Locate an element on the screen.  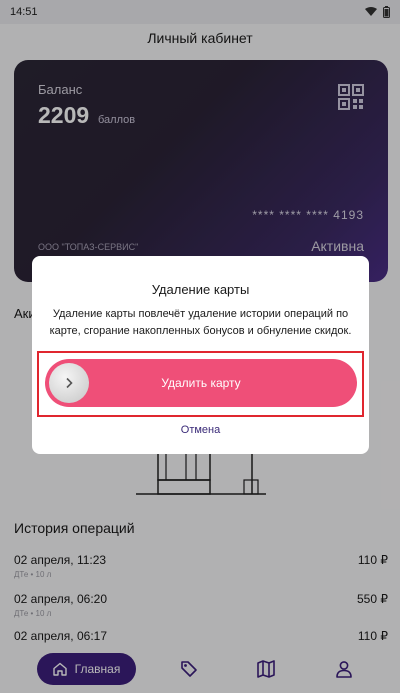
chevron-right-icon is located at coordinates (69, 383).